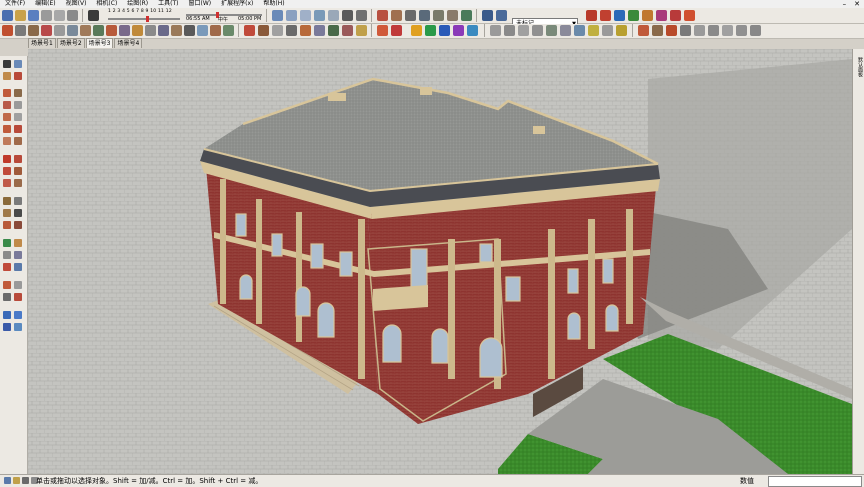 The width and height of the screenshot is (864, 487). What do you see at coordinates (7, 183) in the screenshot?
I see `scale-left-icon` at bounding box center [7, 183].